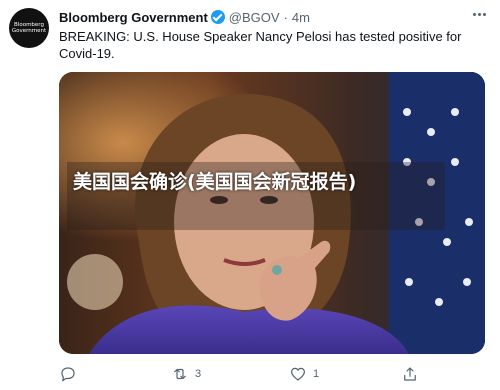 Image resolution: width=500 pixels, height=390 pixels. I want to click on tweet-header: Bloomberg Government @BGOV · 4m, so click(274, 17).